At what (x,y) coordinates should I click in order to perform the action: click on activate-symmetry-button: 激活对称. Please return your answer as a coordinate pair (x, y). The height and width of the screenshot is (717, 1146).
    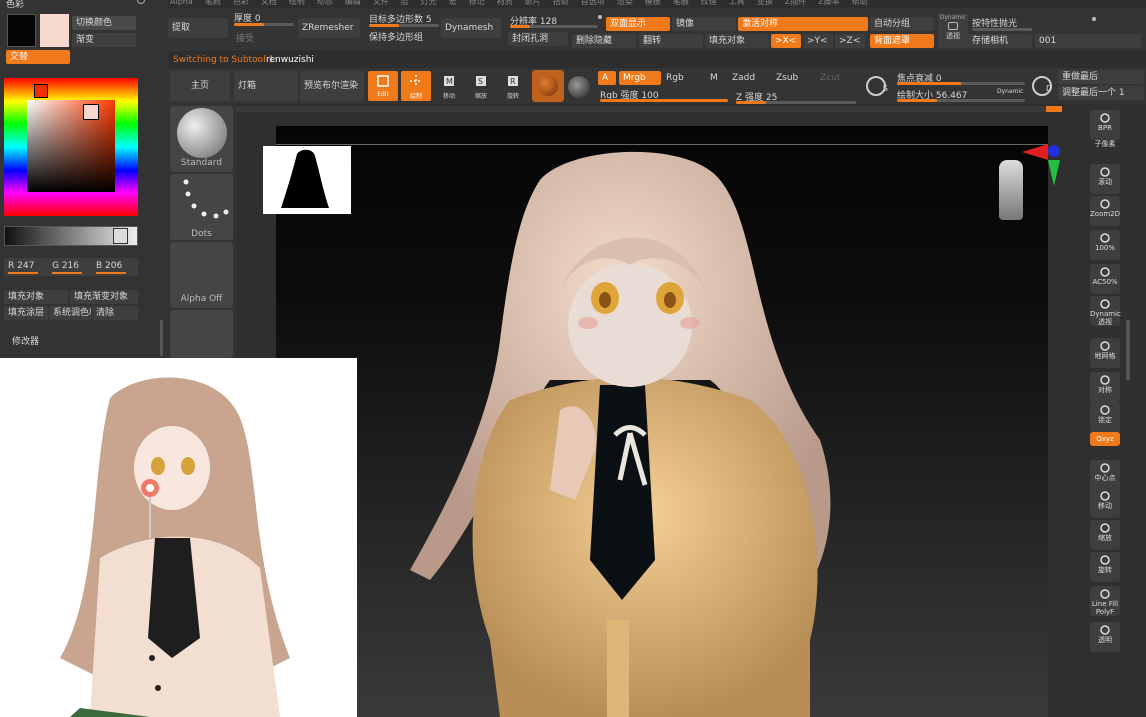
    Looking at the image, I should click on (803, 24).